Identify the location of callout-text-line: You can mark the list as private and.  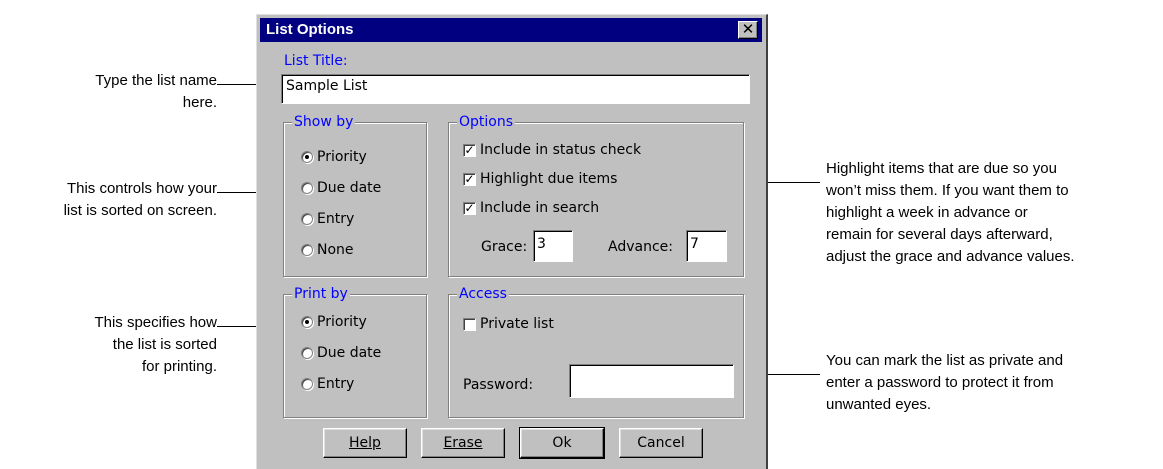
(945, 360).